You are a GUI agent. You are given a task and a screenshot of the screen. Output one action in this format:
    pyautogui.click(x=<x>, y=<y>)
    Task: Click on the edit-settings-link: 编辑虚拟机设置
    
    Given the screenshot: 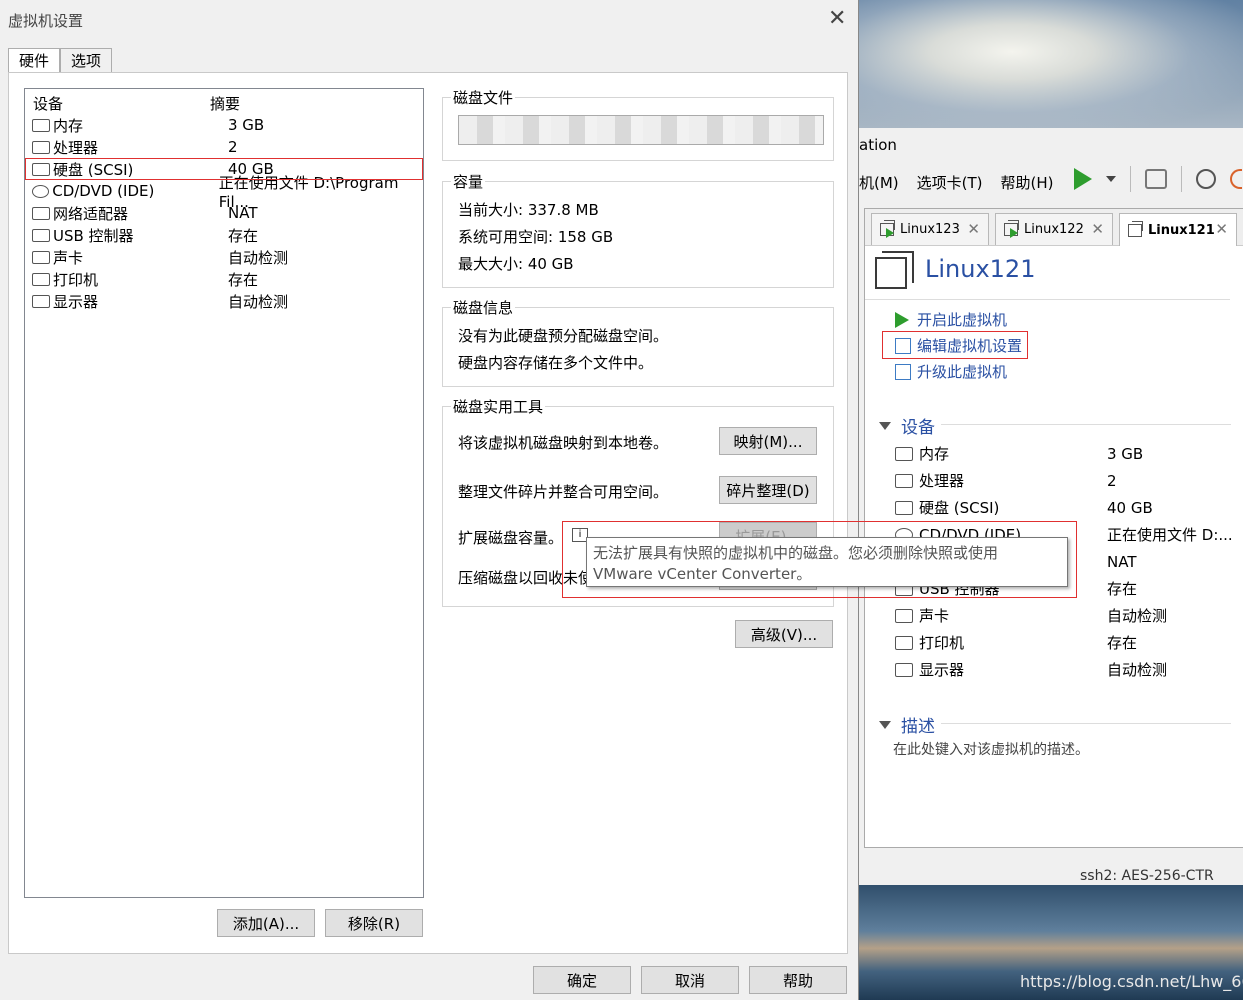 What is the action you would take?
    pyautogui.click(x=958, y=345)
    